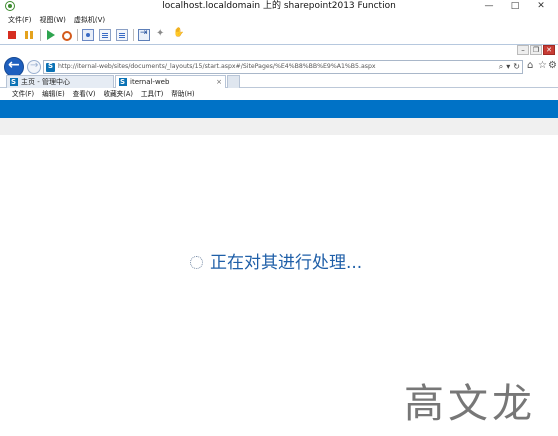  What do you see at coordinates (67, 35) in the screenshot?
I see `reset-icon` at bounding box center [67, 35].